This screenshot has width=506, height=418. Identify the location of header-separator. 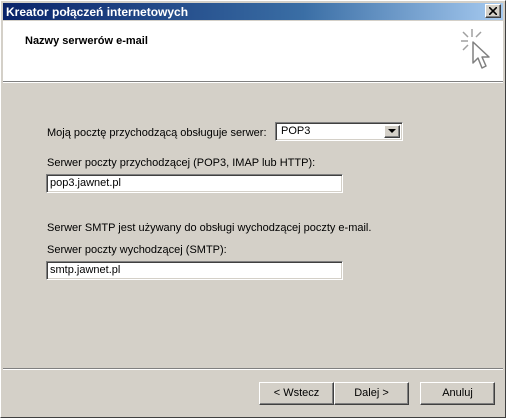
(253, 82).